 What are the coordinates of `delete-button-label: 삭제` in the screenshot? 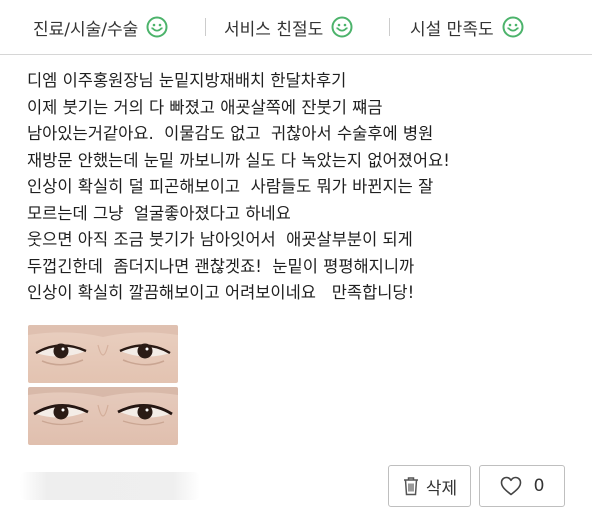 It's located at (441, 488).